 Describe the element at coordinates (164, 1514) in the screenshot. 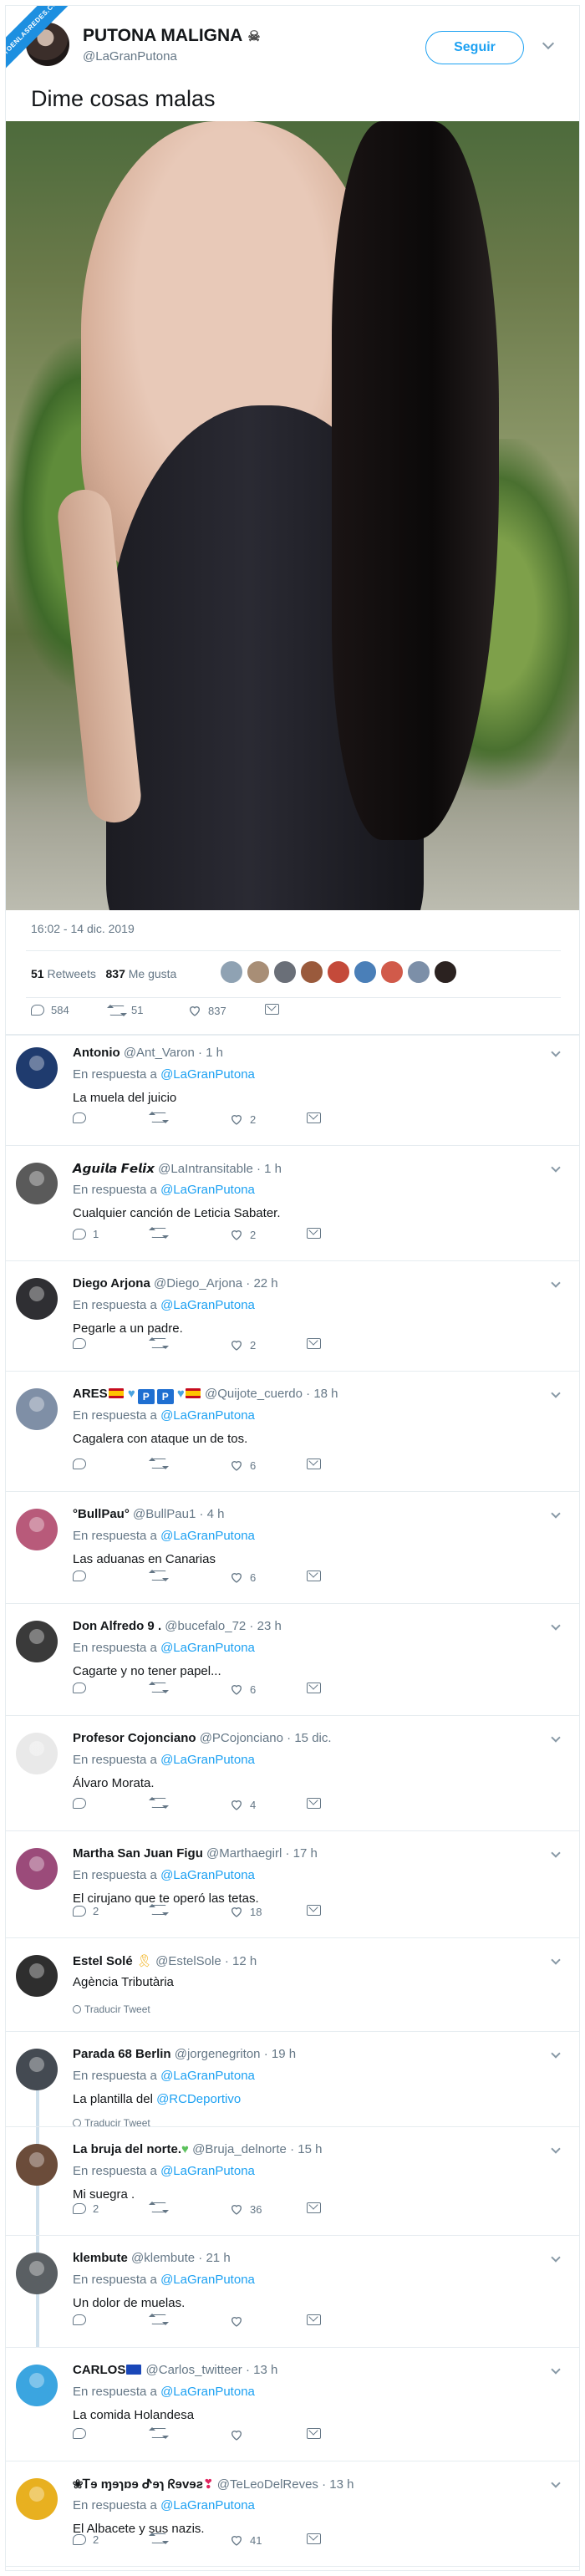

I see `reply-handle: @BullPau1` at that location.